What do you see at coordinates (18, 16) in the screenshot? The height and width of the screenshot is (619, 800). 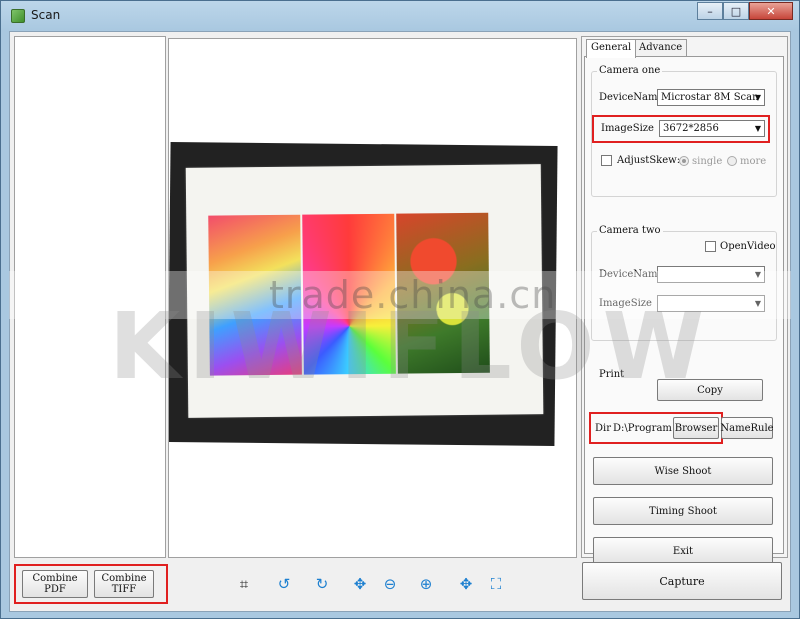 I see `app-icon` at bounding box center [18, 16].